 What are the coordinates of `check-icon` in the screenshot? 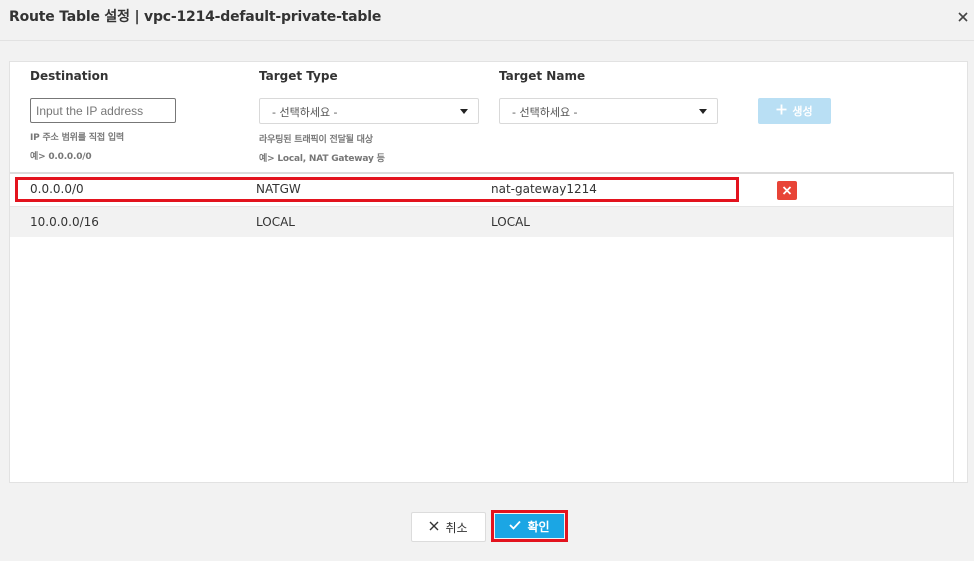 It's located at (515, 526).